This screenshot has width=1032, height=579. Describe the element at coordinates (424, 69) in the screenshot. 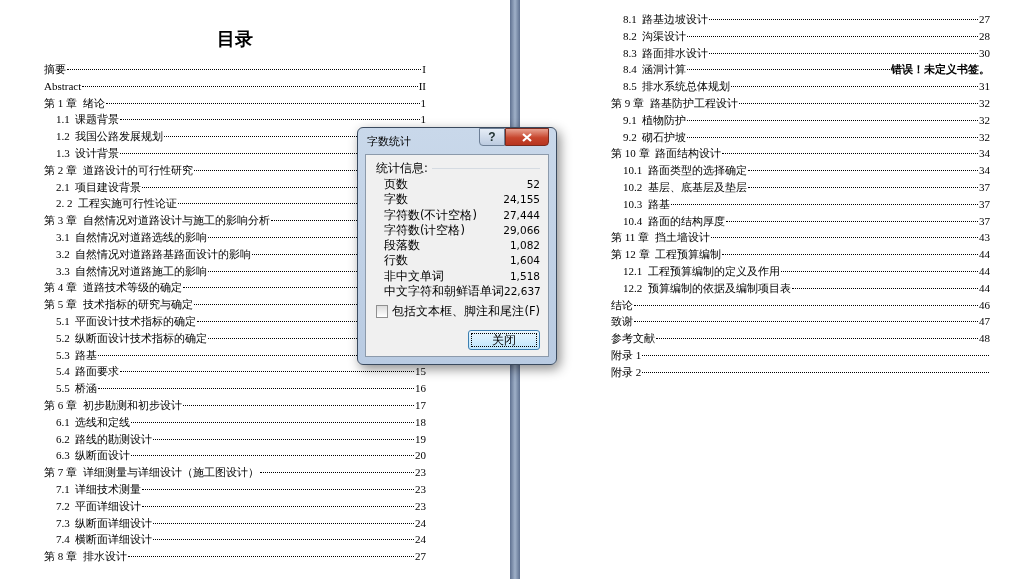

I see `page-number: I` at that location.